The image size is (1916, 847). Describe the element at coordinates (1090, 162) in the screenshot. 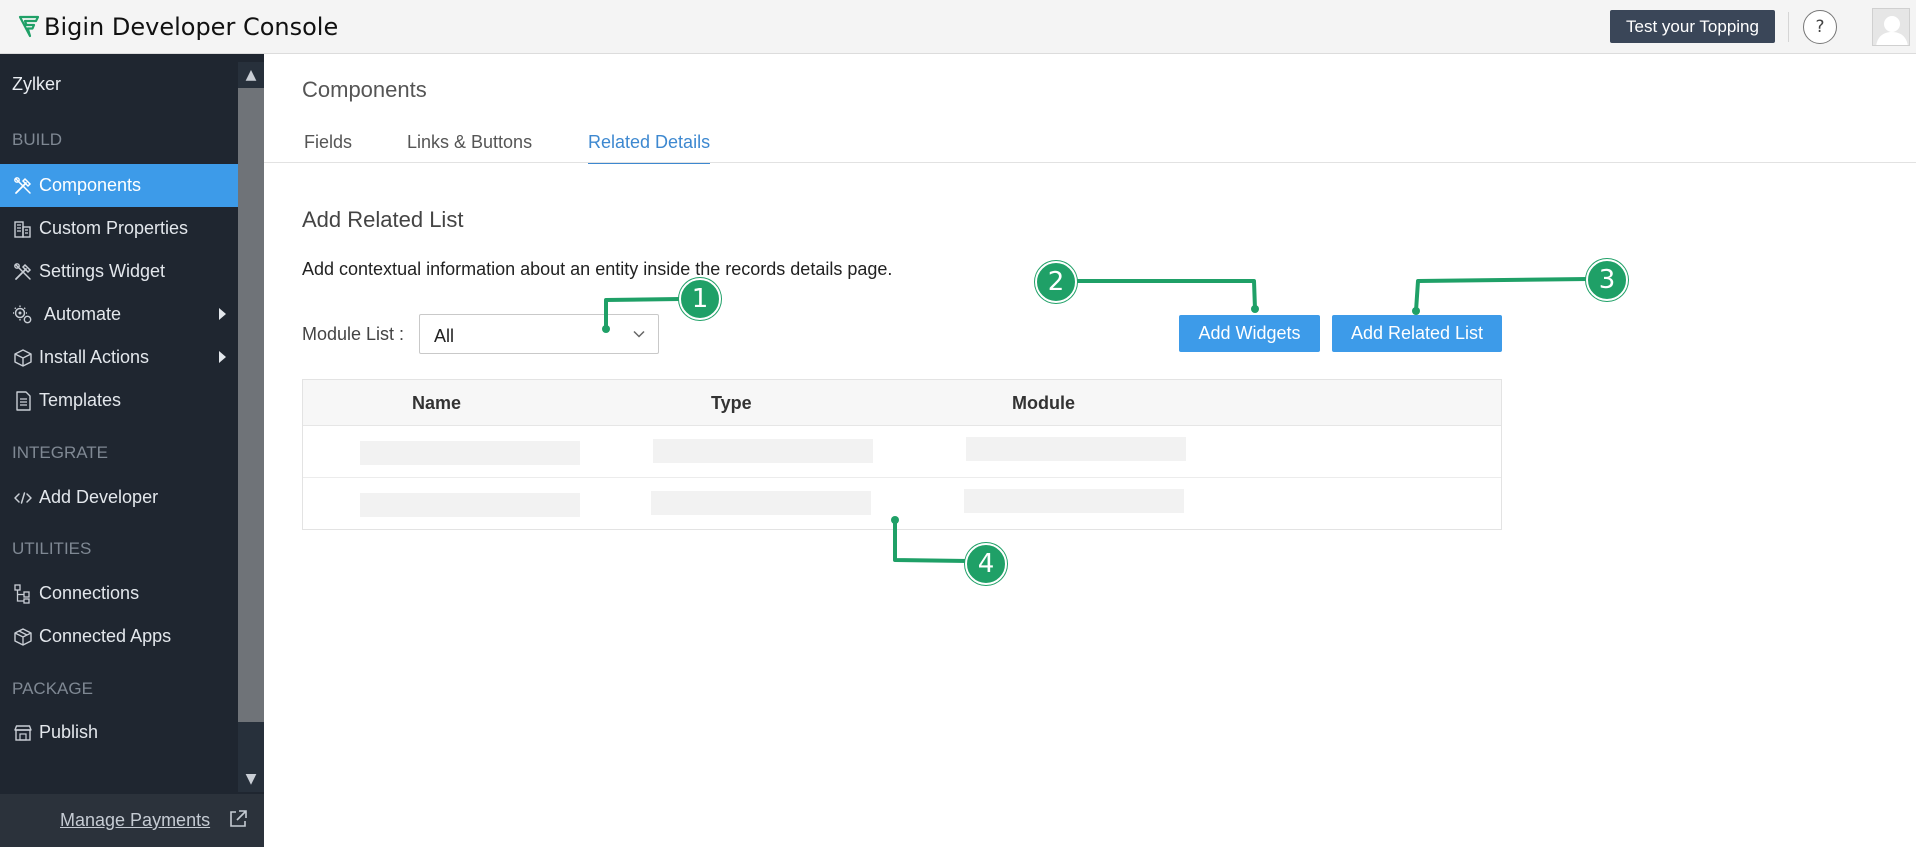

I see `tab-divider` at that location.